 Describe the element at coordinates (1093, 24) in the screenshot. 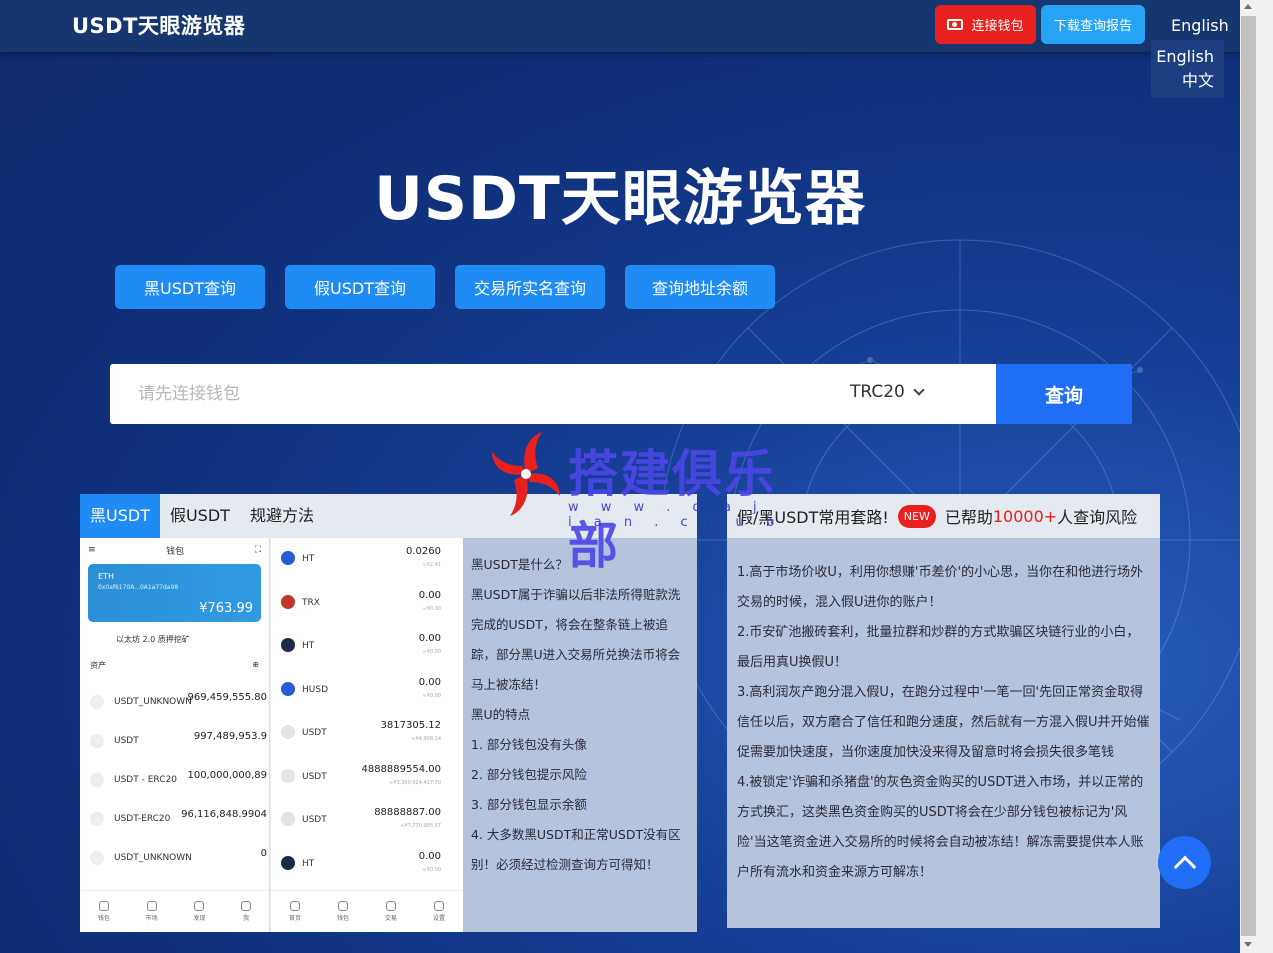

I see `download-report-button: 下载查询报告` at that location.